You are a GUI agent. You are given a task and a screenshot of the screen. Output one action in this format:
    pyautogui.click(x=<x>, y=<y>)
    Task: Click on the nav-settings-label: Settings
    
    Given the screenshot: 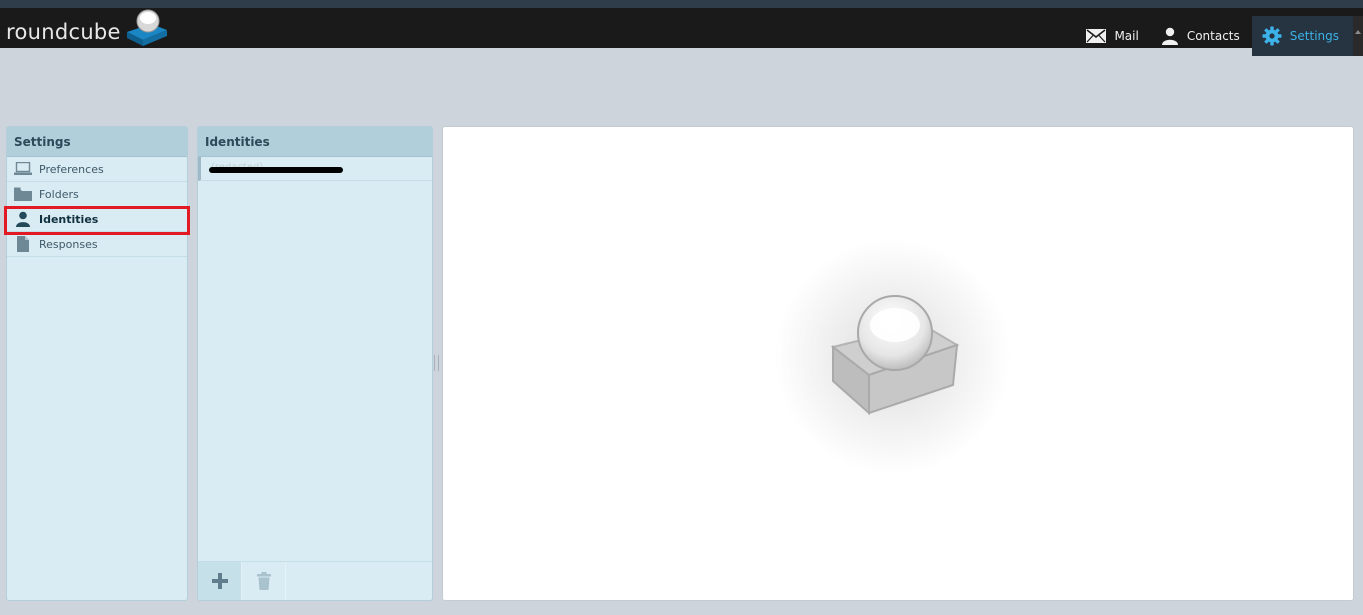 What is the action you would take?
    pyautogui.click(x=1314, y=36)
    